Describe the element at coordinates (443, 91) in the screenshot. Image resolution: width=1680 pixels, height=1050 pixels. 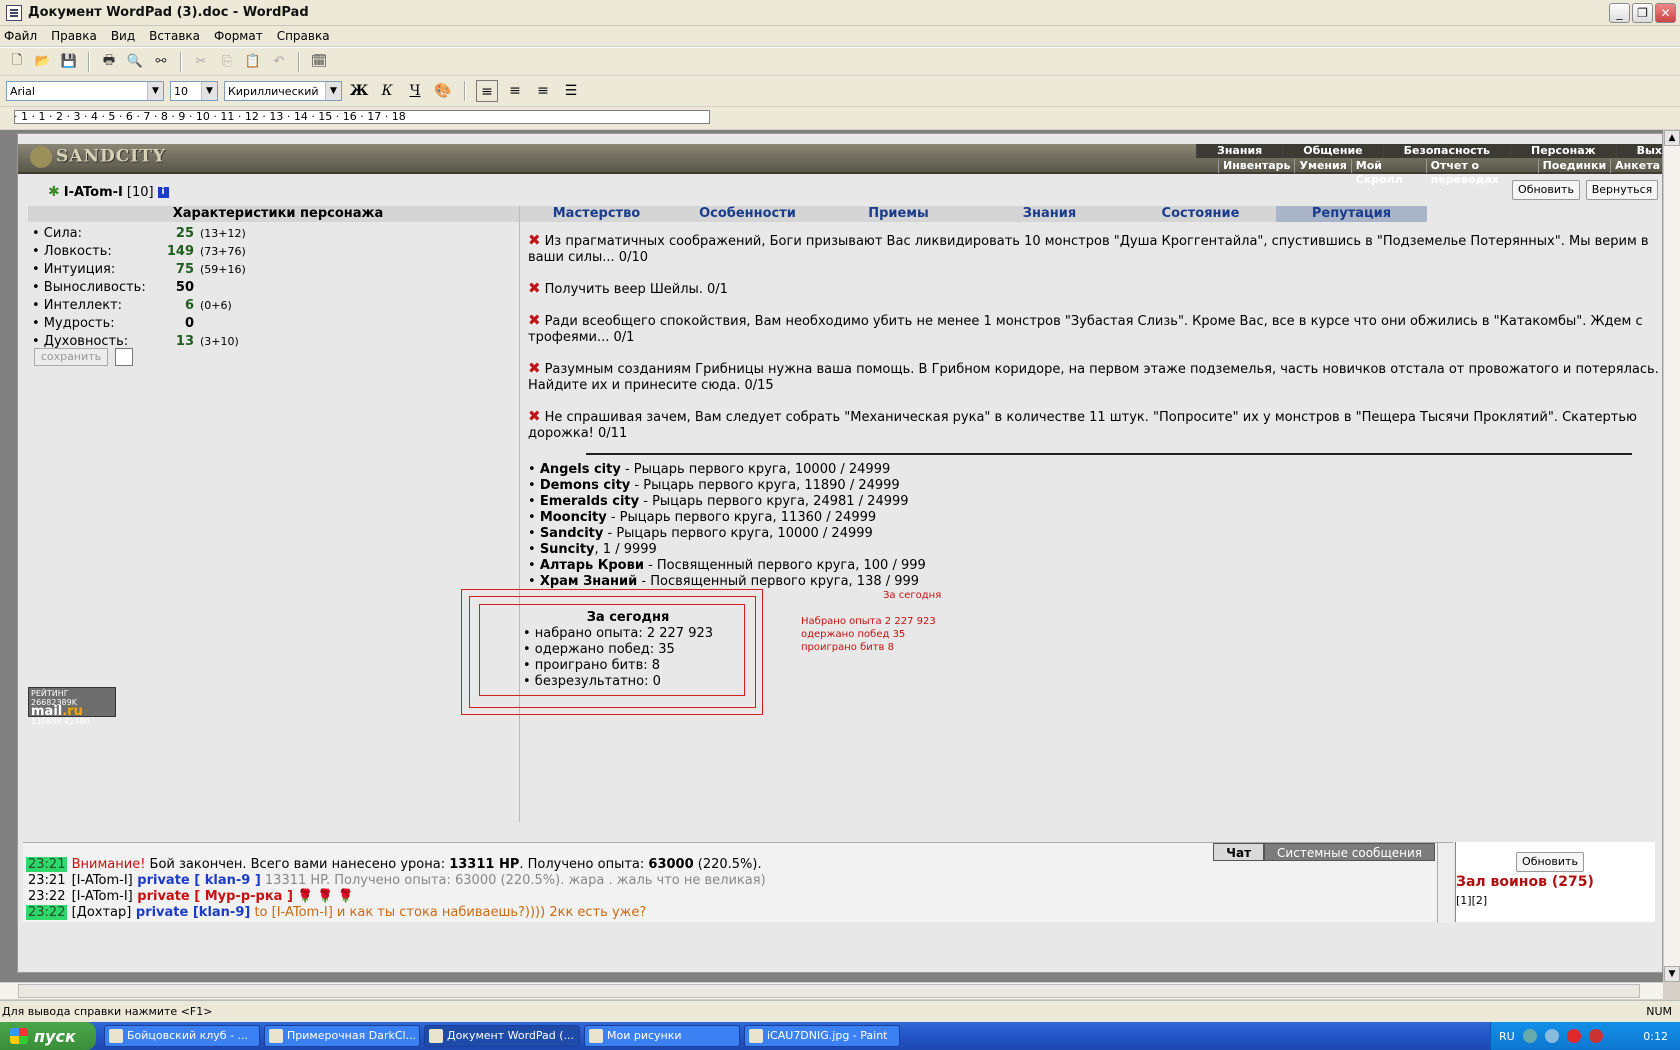
I see `color-palette-icon: 🎨` at that location.